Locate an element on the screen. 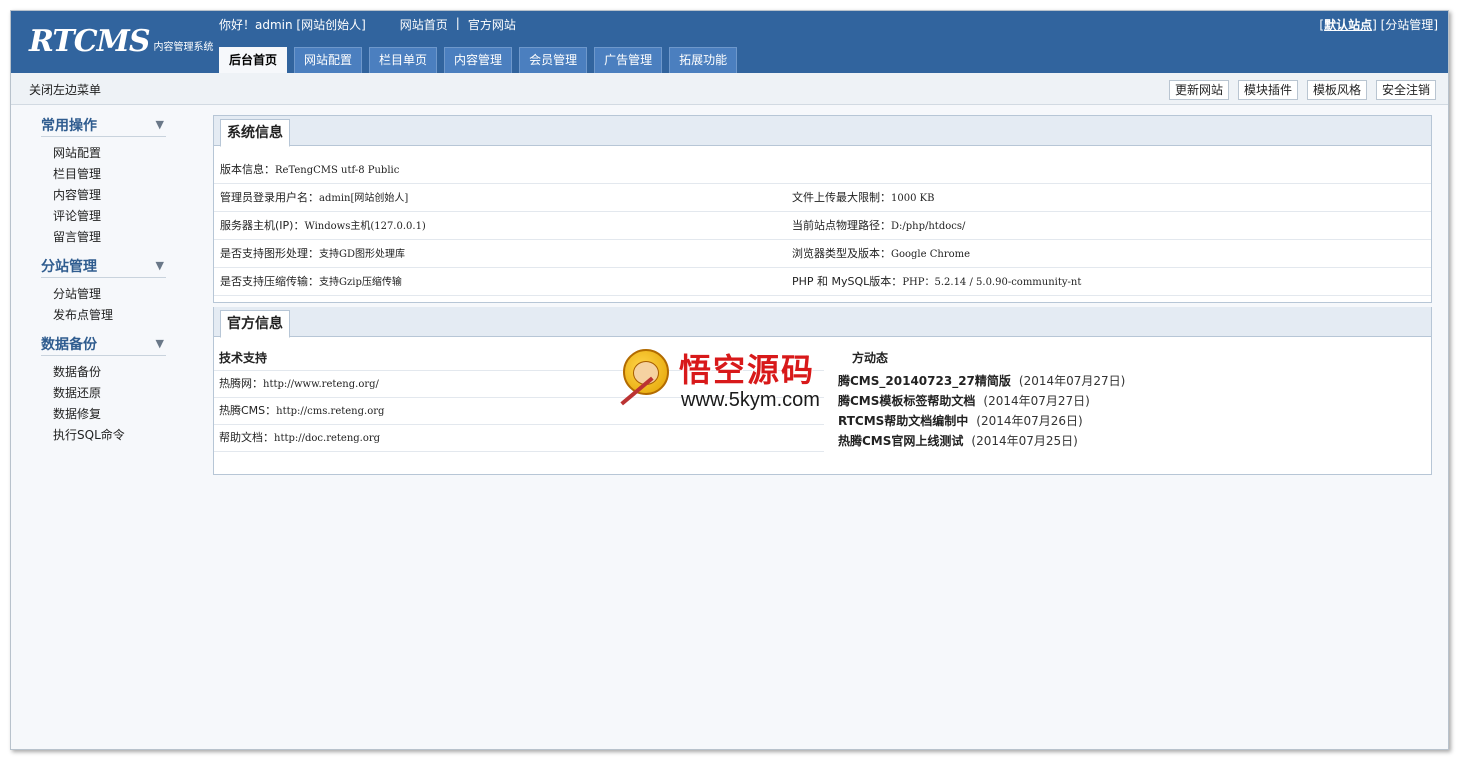 The width and height of the screenshot is (1459, 761). news-item: 腾CMS_20140723_27精简版 (2014年07月27日) is located at coordinates (1131, 381).